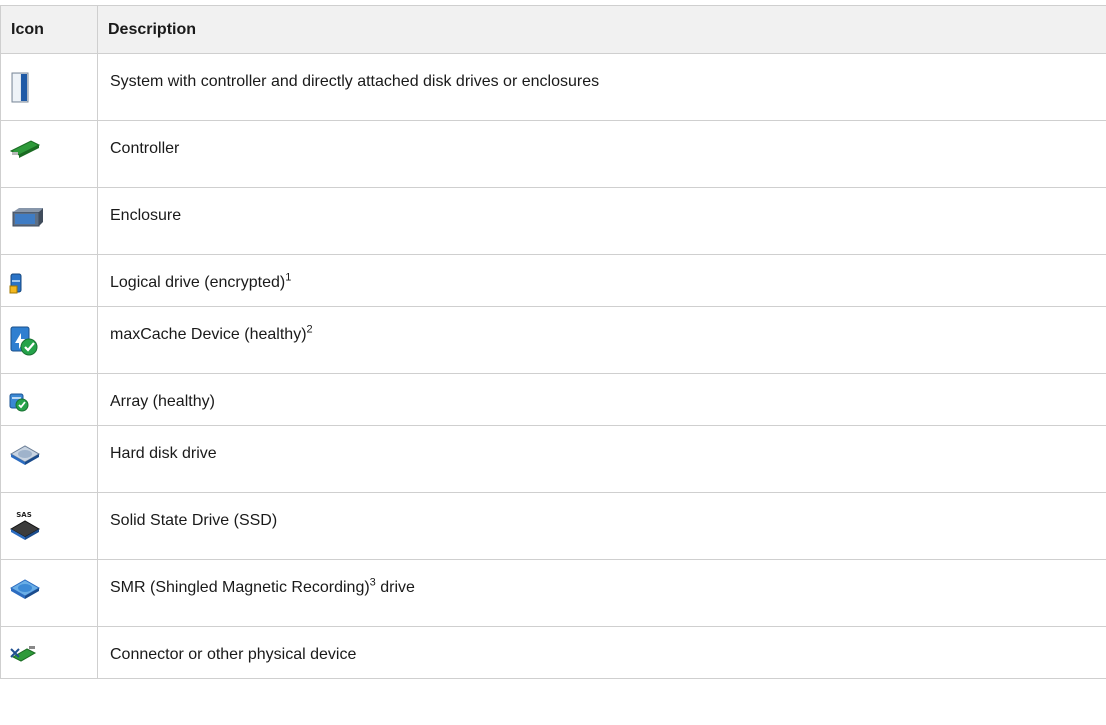 This screenshot has height=725, width=1106. I want to click on row-description: Array (healthy), so click(162, 401).